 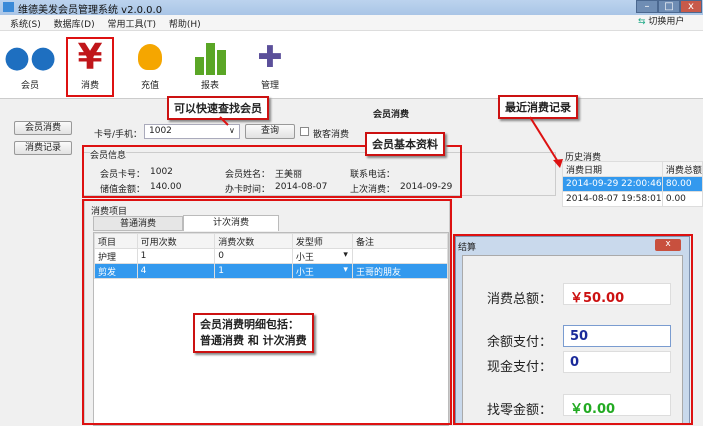 What do you see at coordinates (90, 10) in the screenshot?
I see `window-title: 维德美发会员管理系统 v2.0.0.0` at bounding box center [90, 10].